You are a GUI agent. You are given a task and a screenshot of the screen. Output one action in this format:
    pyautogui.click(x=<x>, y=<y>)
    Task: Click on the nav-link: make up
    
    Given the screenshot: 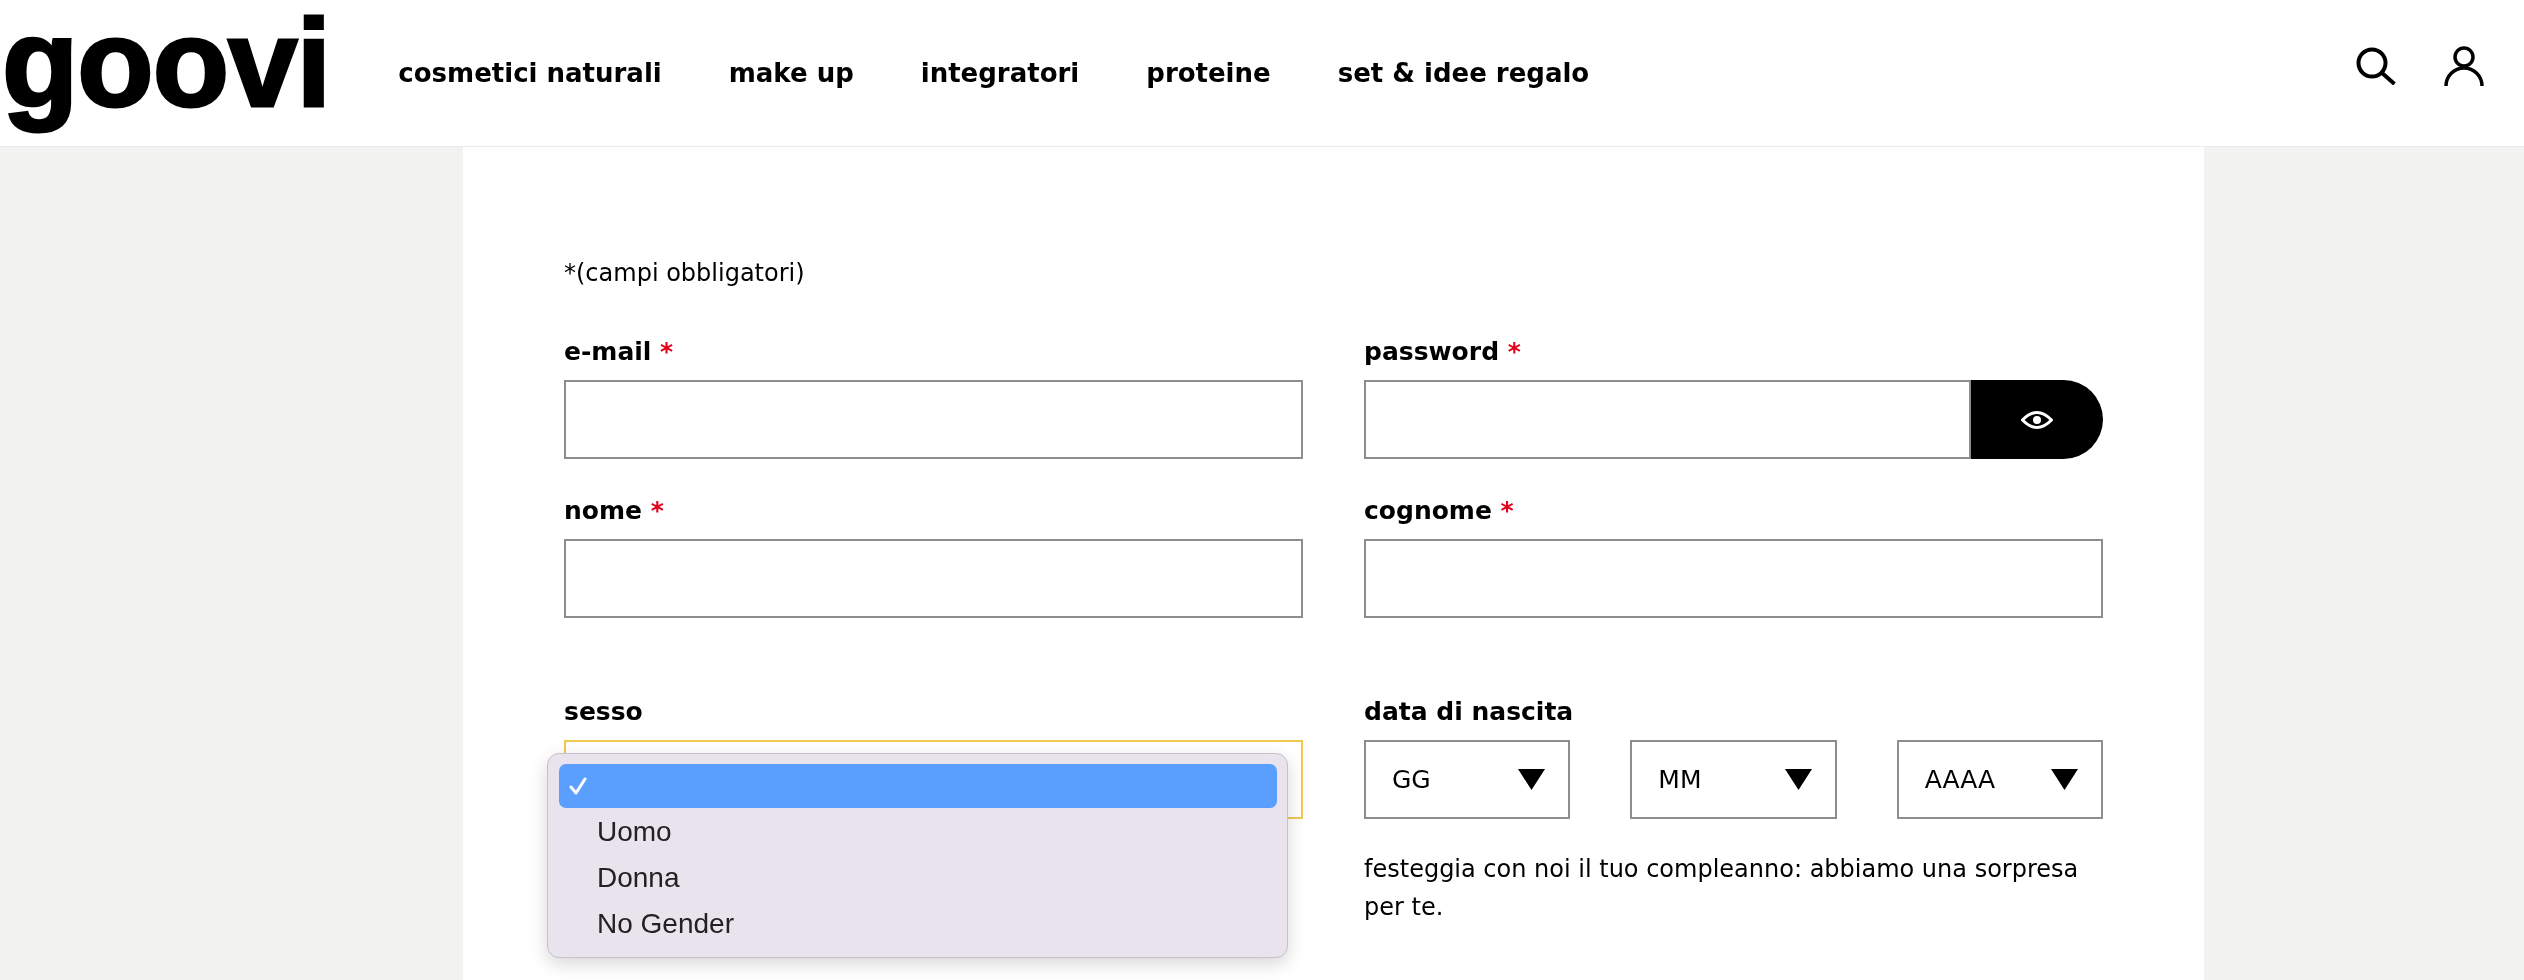 What is the action you would take?
    pyautogui.click(x=791, y=73)
    